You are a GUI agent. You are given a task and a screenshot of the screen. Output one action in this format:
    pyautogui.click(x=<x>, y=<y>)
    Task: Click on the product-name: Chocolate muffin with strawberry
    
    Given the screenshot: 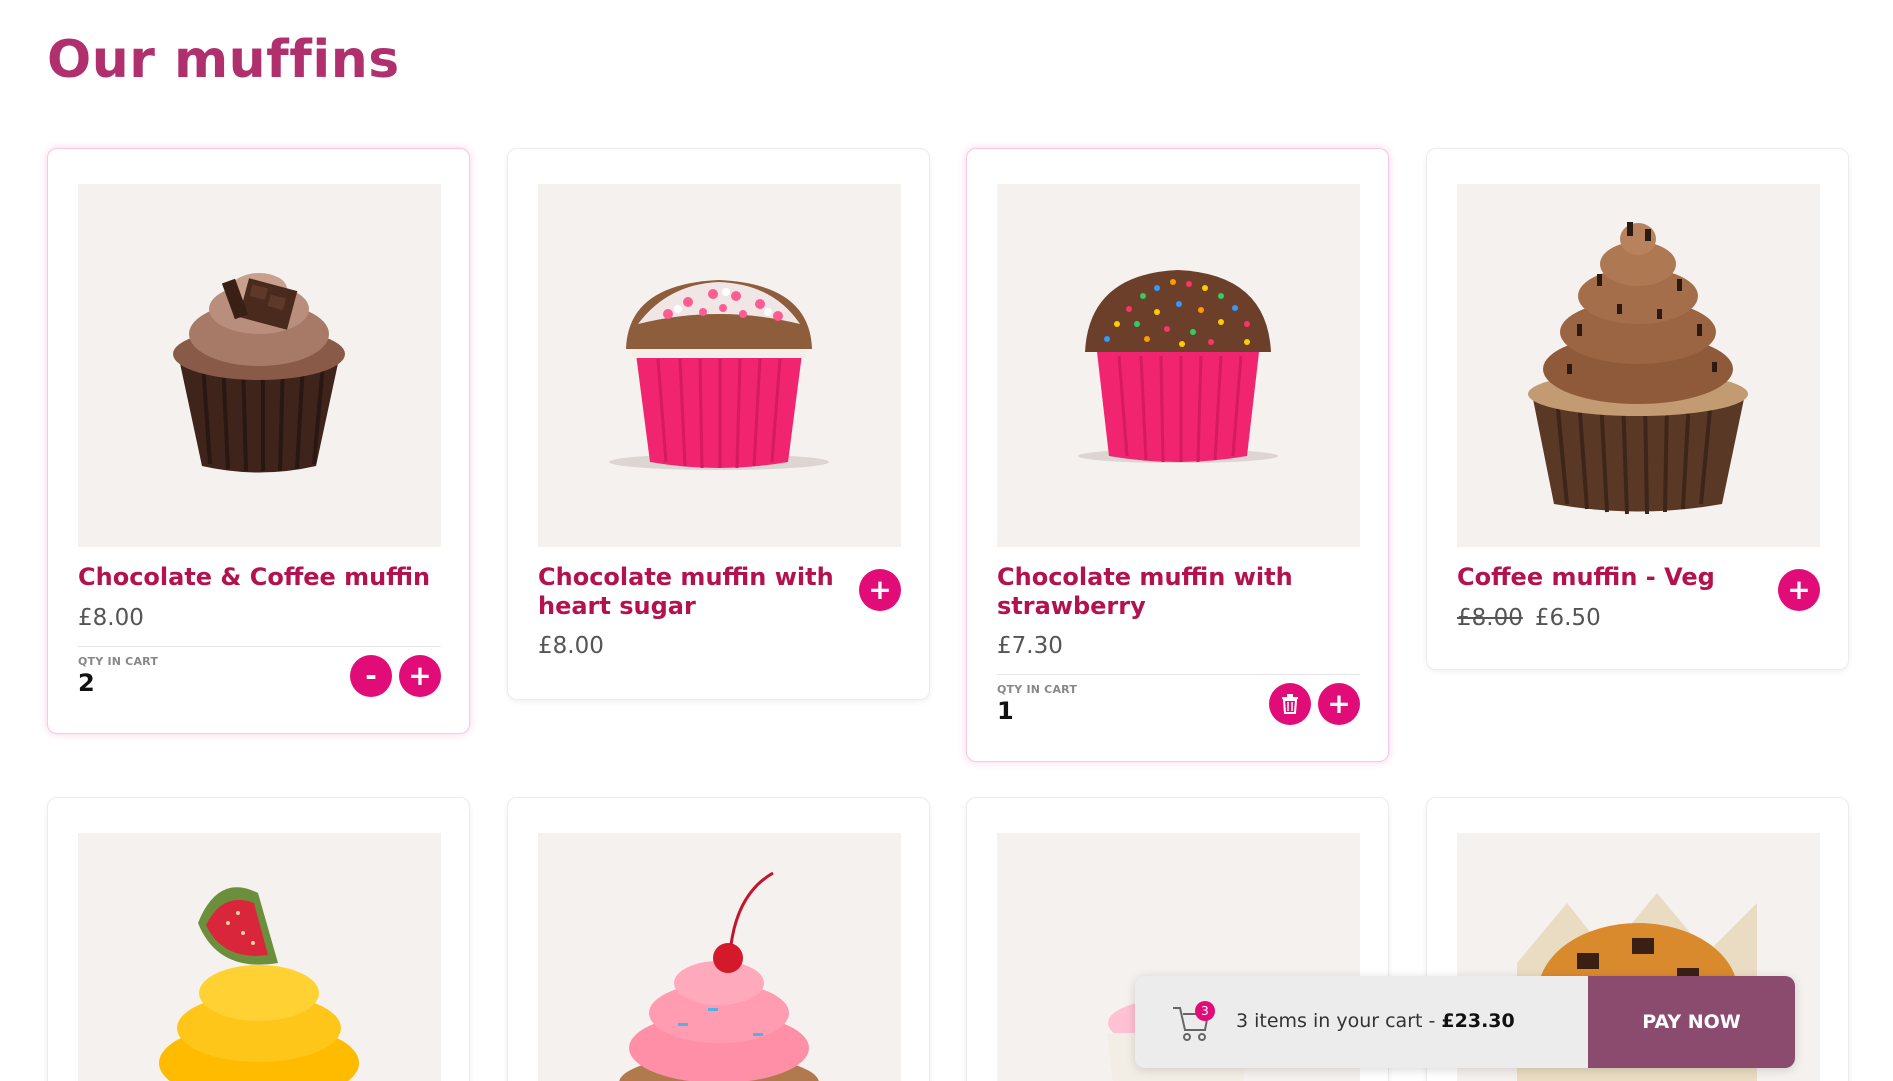 What is the action you would take?
    pyautogui.click(x=1147, y=592)
    